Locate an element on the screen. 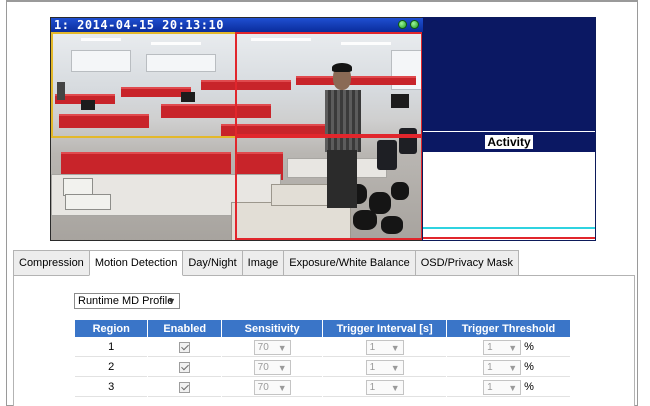  activity-line-cyan is located at coordinates (509, 228).